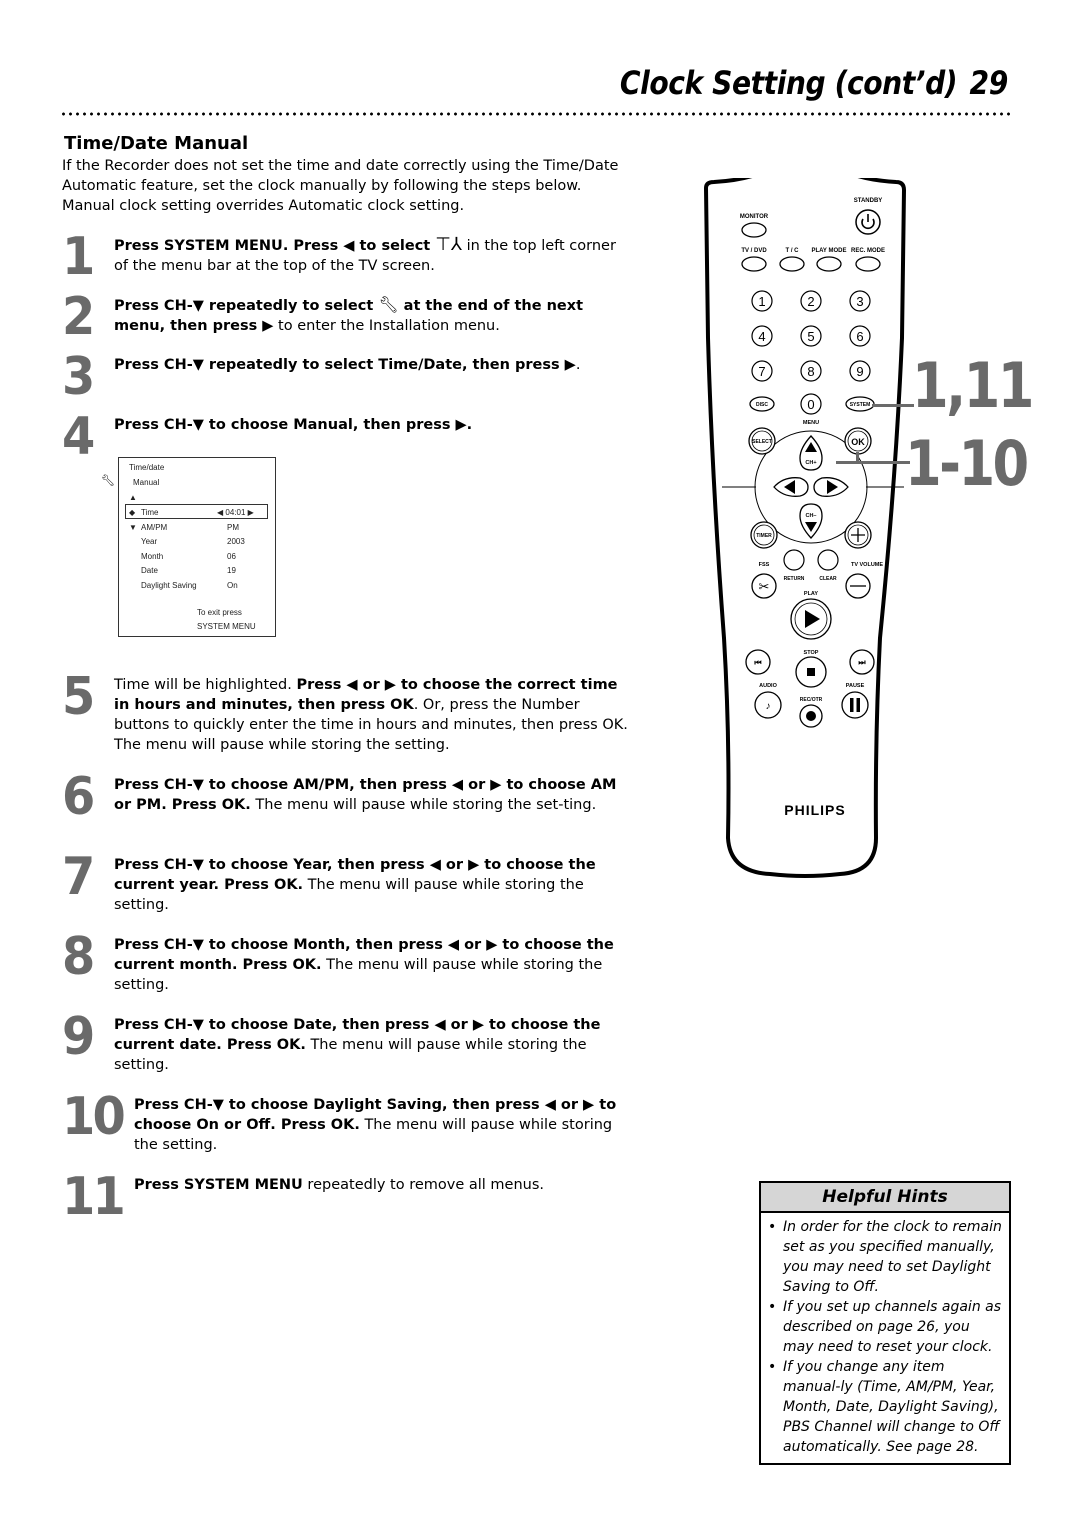 This screenshot has width=1080, height=1528. I want to click on rec-otr-label: REC/OTR, so click(811, 700).